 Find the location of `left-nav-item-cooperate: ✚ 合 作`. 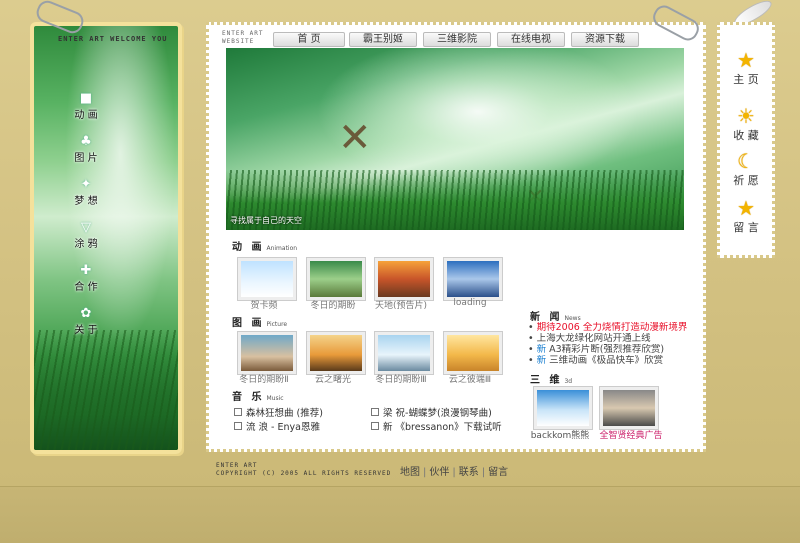

left-nav-item-cooperate: ✚ 合 作 is located at coordinates (86, 278).